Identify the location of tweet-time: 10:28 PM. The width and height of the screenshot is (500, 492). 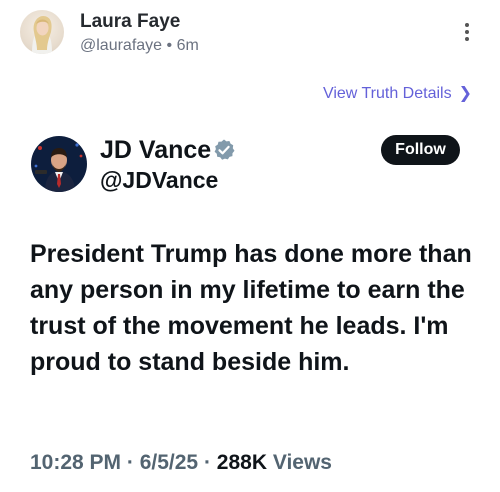
(76, 462).